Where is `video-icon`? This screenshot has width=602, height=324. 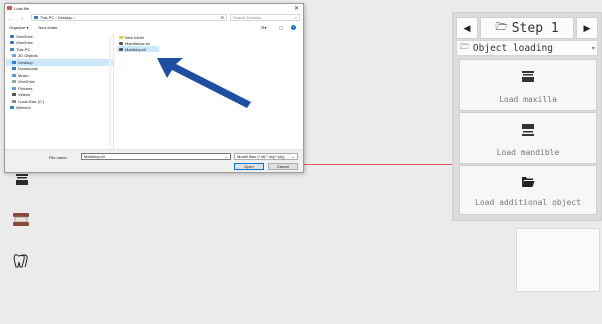
video-icon is located at coordinates (14, 95).